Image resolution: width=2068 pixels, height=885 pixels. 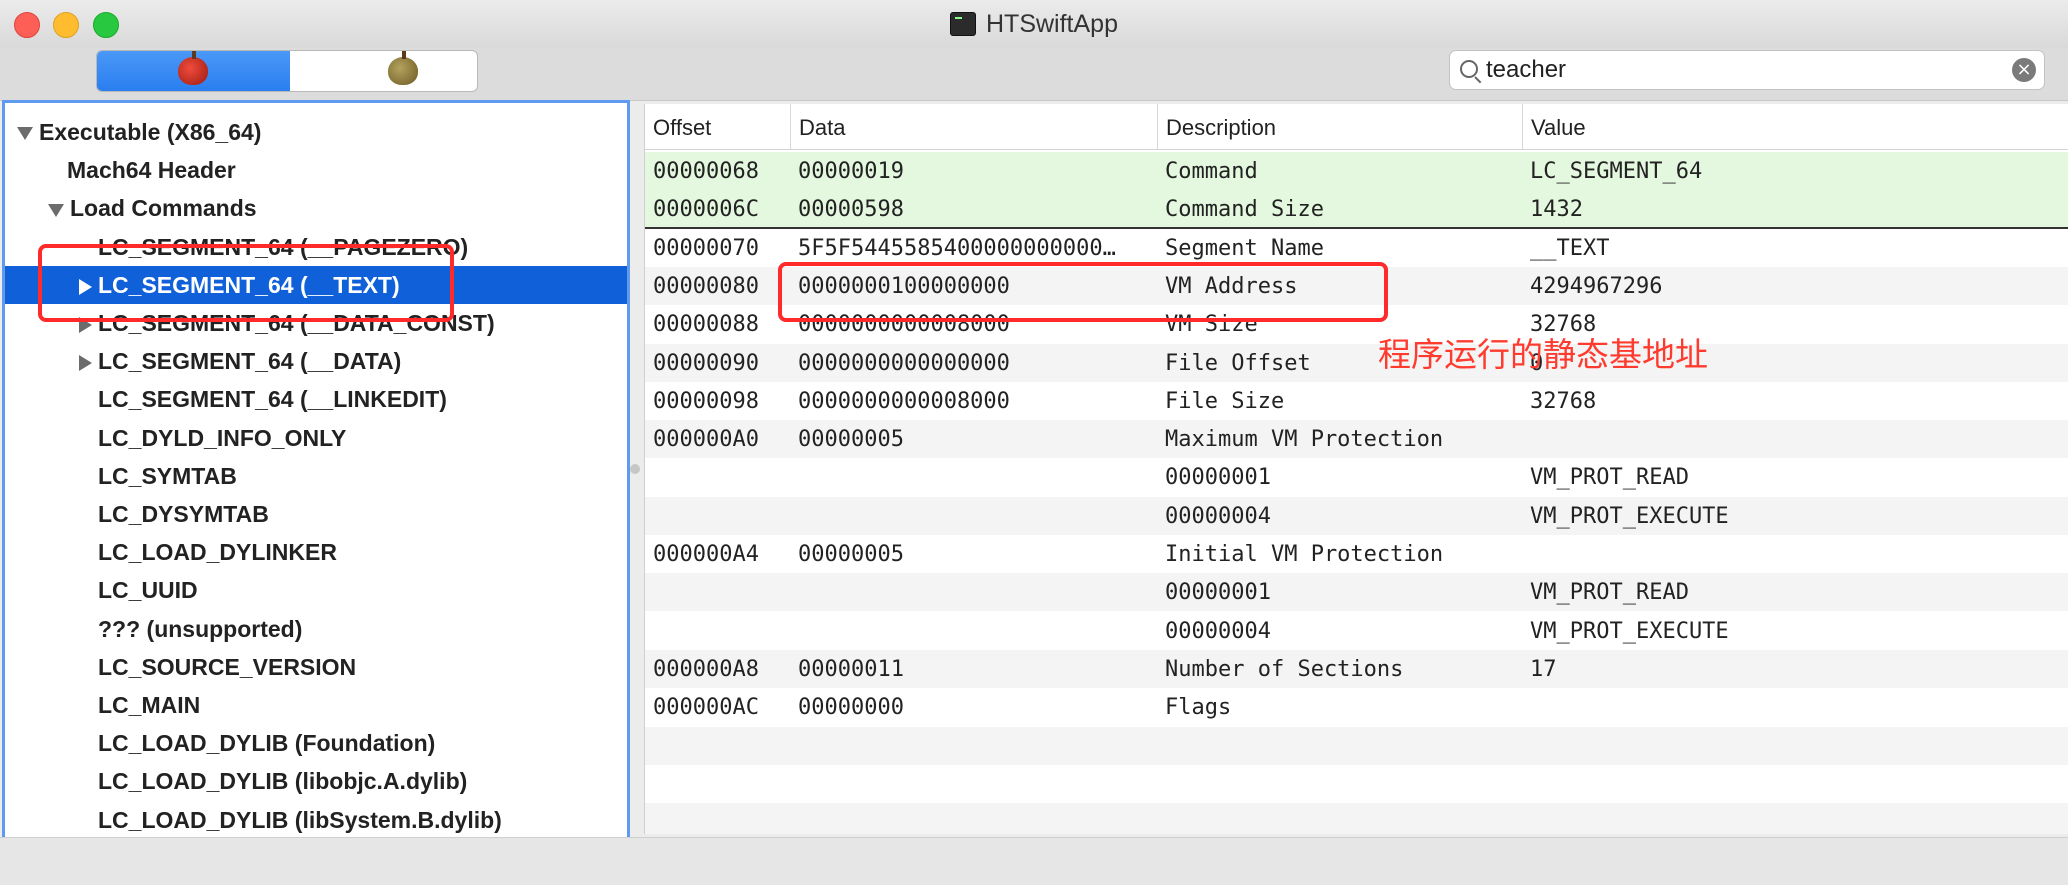 I want to click on table-row: 000000AC 00000000 Flags, so click(x=1356, y=707).